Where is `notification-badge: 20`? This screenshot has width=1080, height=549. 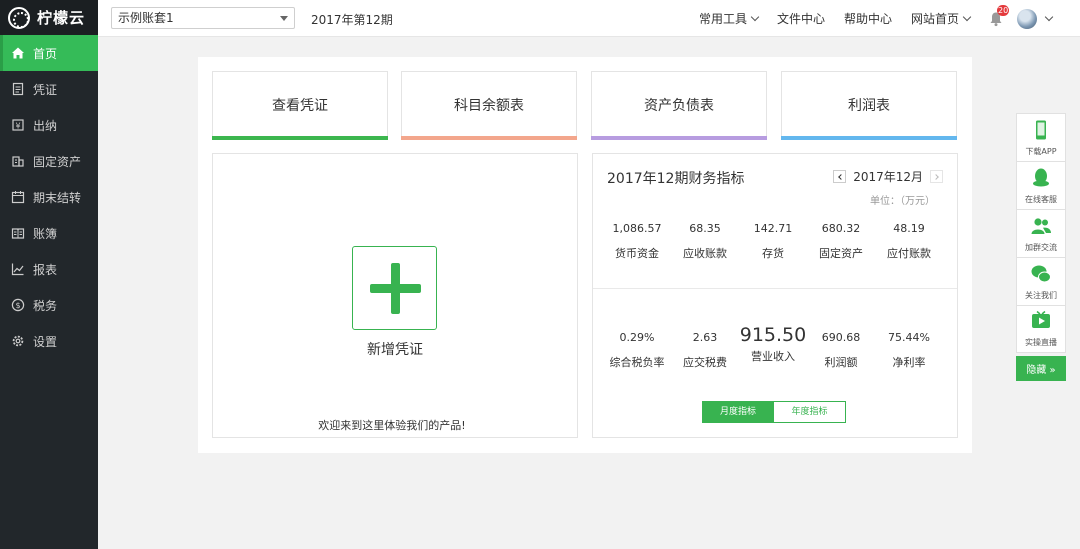
notification-badge: 20 is located at coordinates (1003, 10).